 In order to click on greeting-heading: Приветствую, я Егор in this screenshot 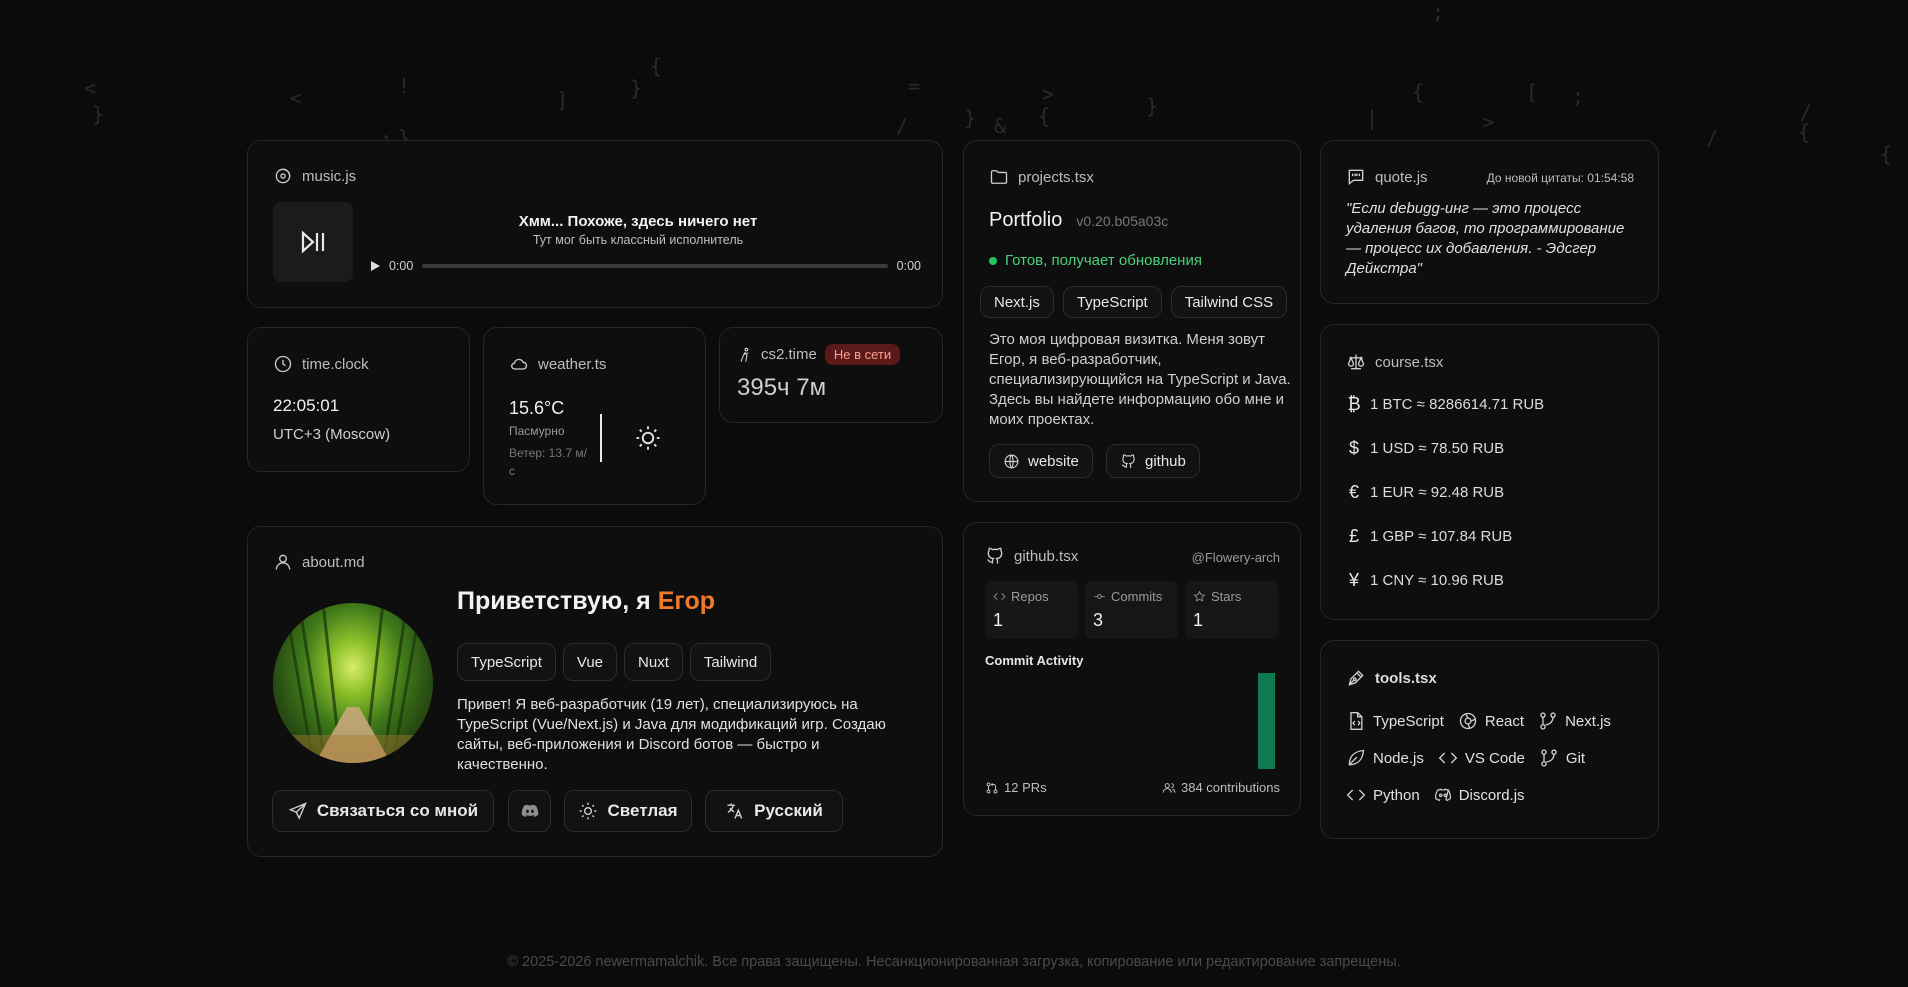, I will do `click(586, 601)`.